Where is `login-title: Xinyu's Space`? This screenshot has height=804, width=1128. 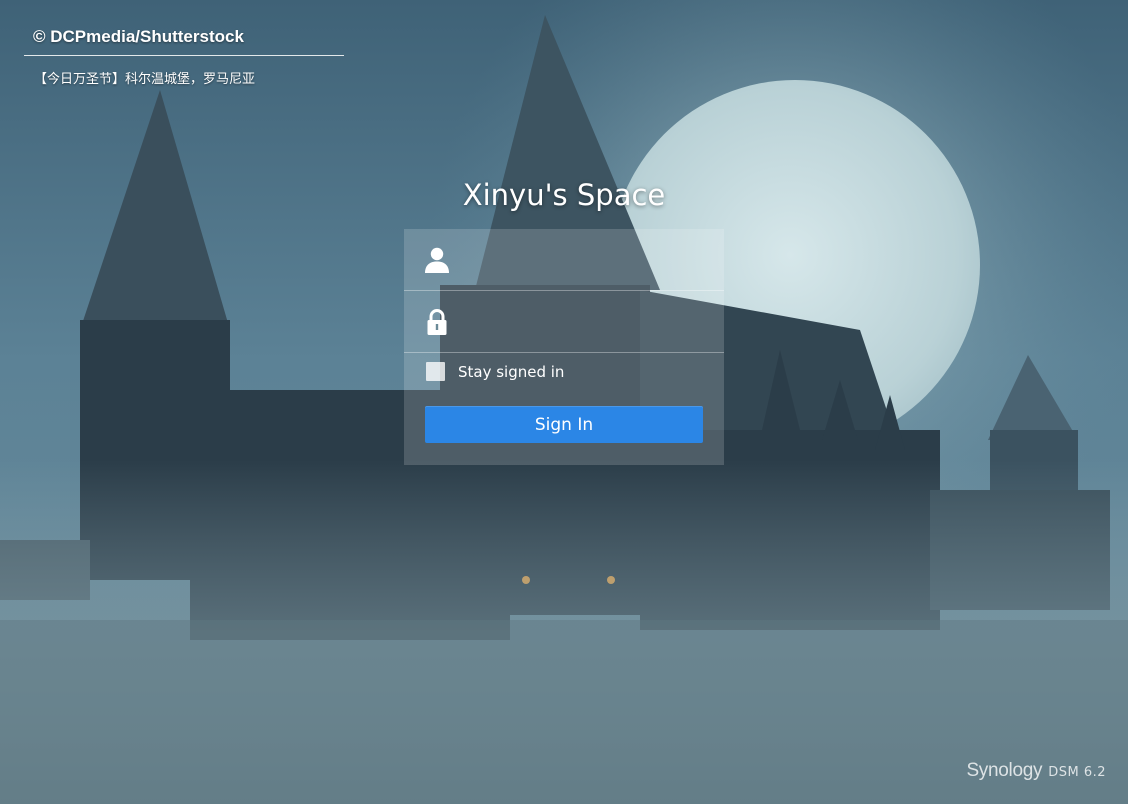 login-title: Xinyu's Space is located at coordinates (564, 195).